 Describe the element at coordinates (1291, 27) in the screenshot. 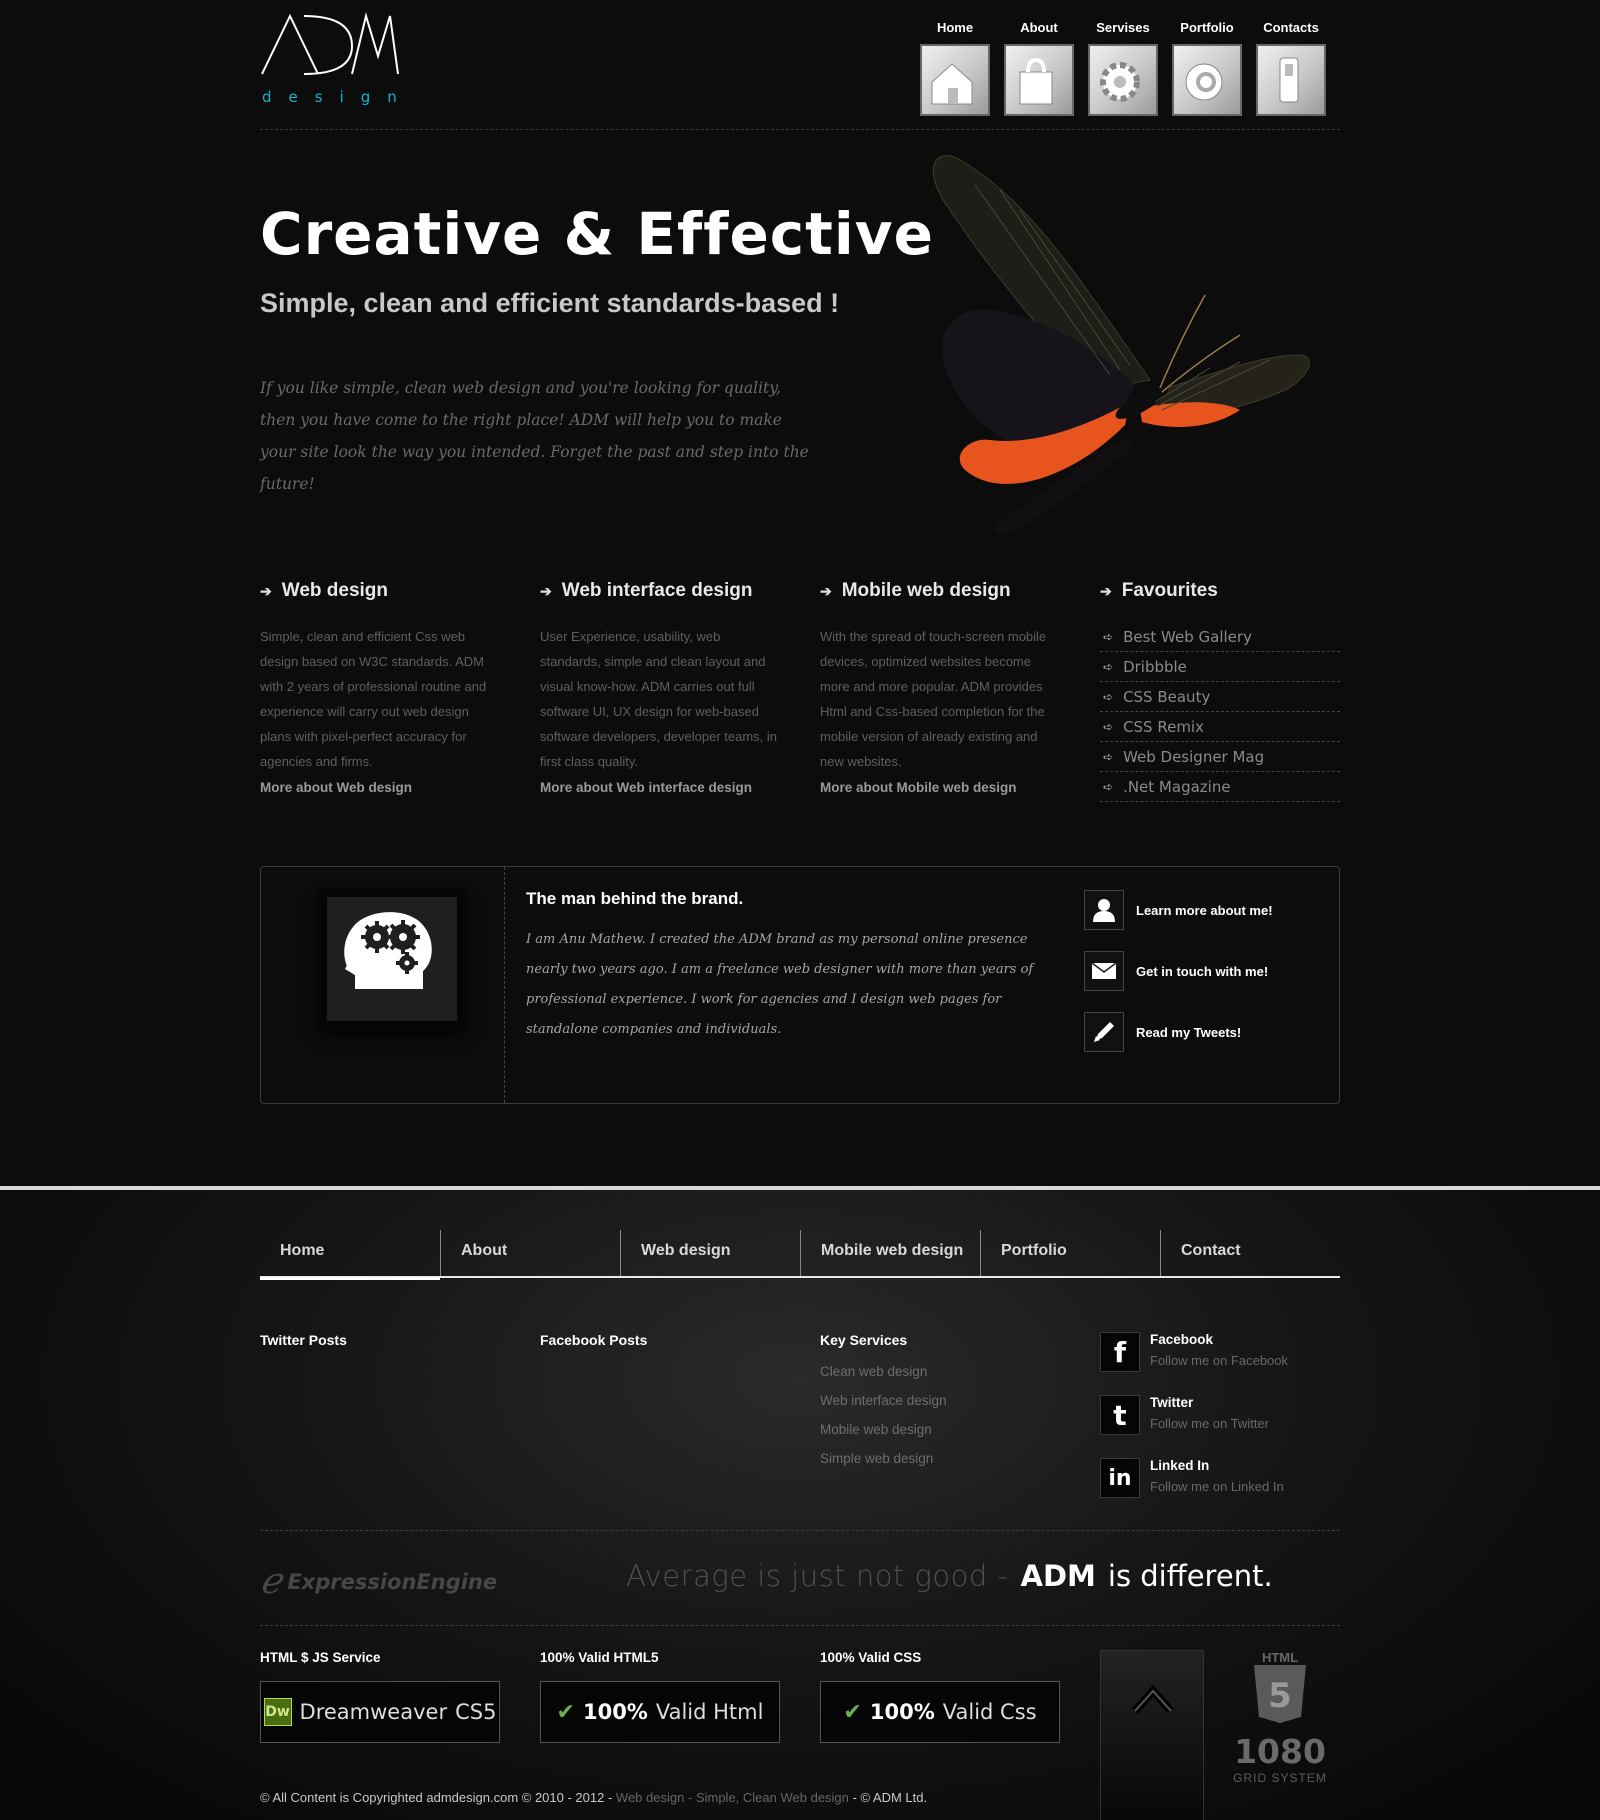

I see `nav-contacts-label: Contacts` at that location.